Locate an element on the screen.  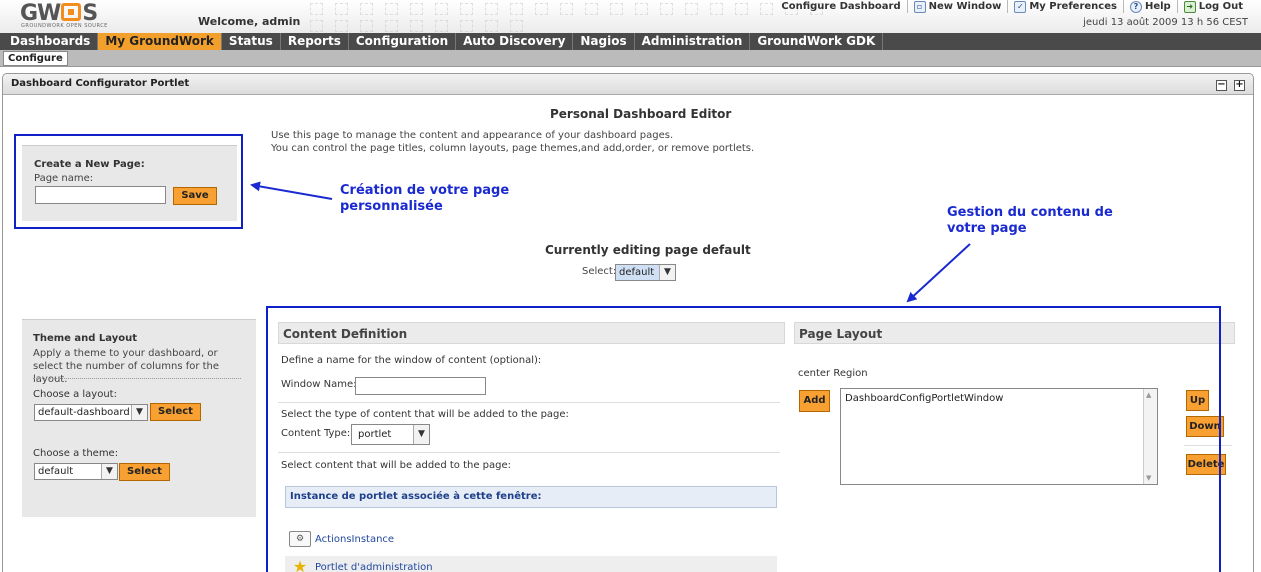
arrow-to-create-panel is located at coordinates (291, 190).